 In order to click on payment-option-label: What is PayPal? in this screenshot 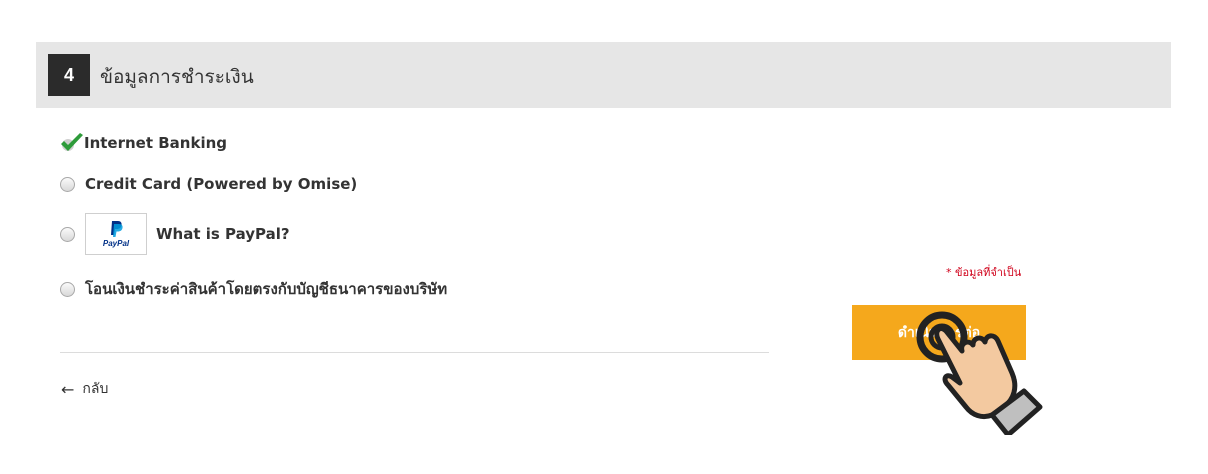, I will do `click(223, 234)`.